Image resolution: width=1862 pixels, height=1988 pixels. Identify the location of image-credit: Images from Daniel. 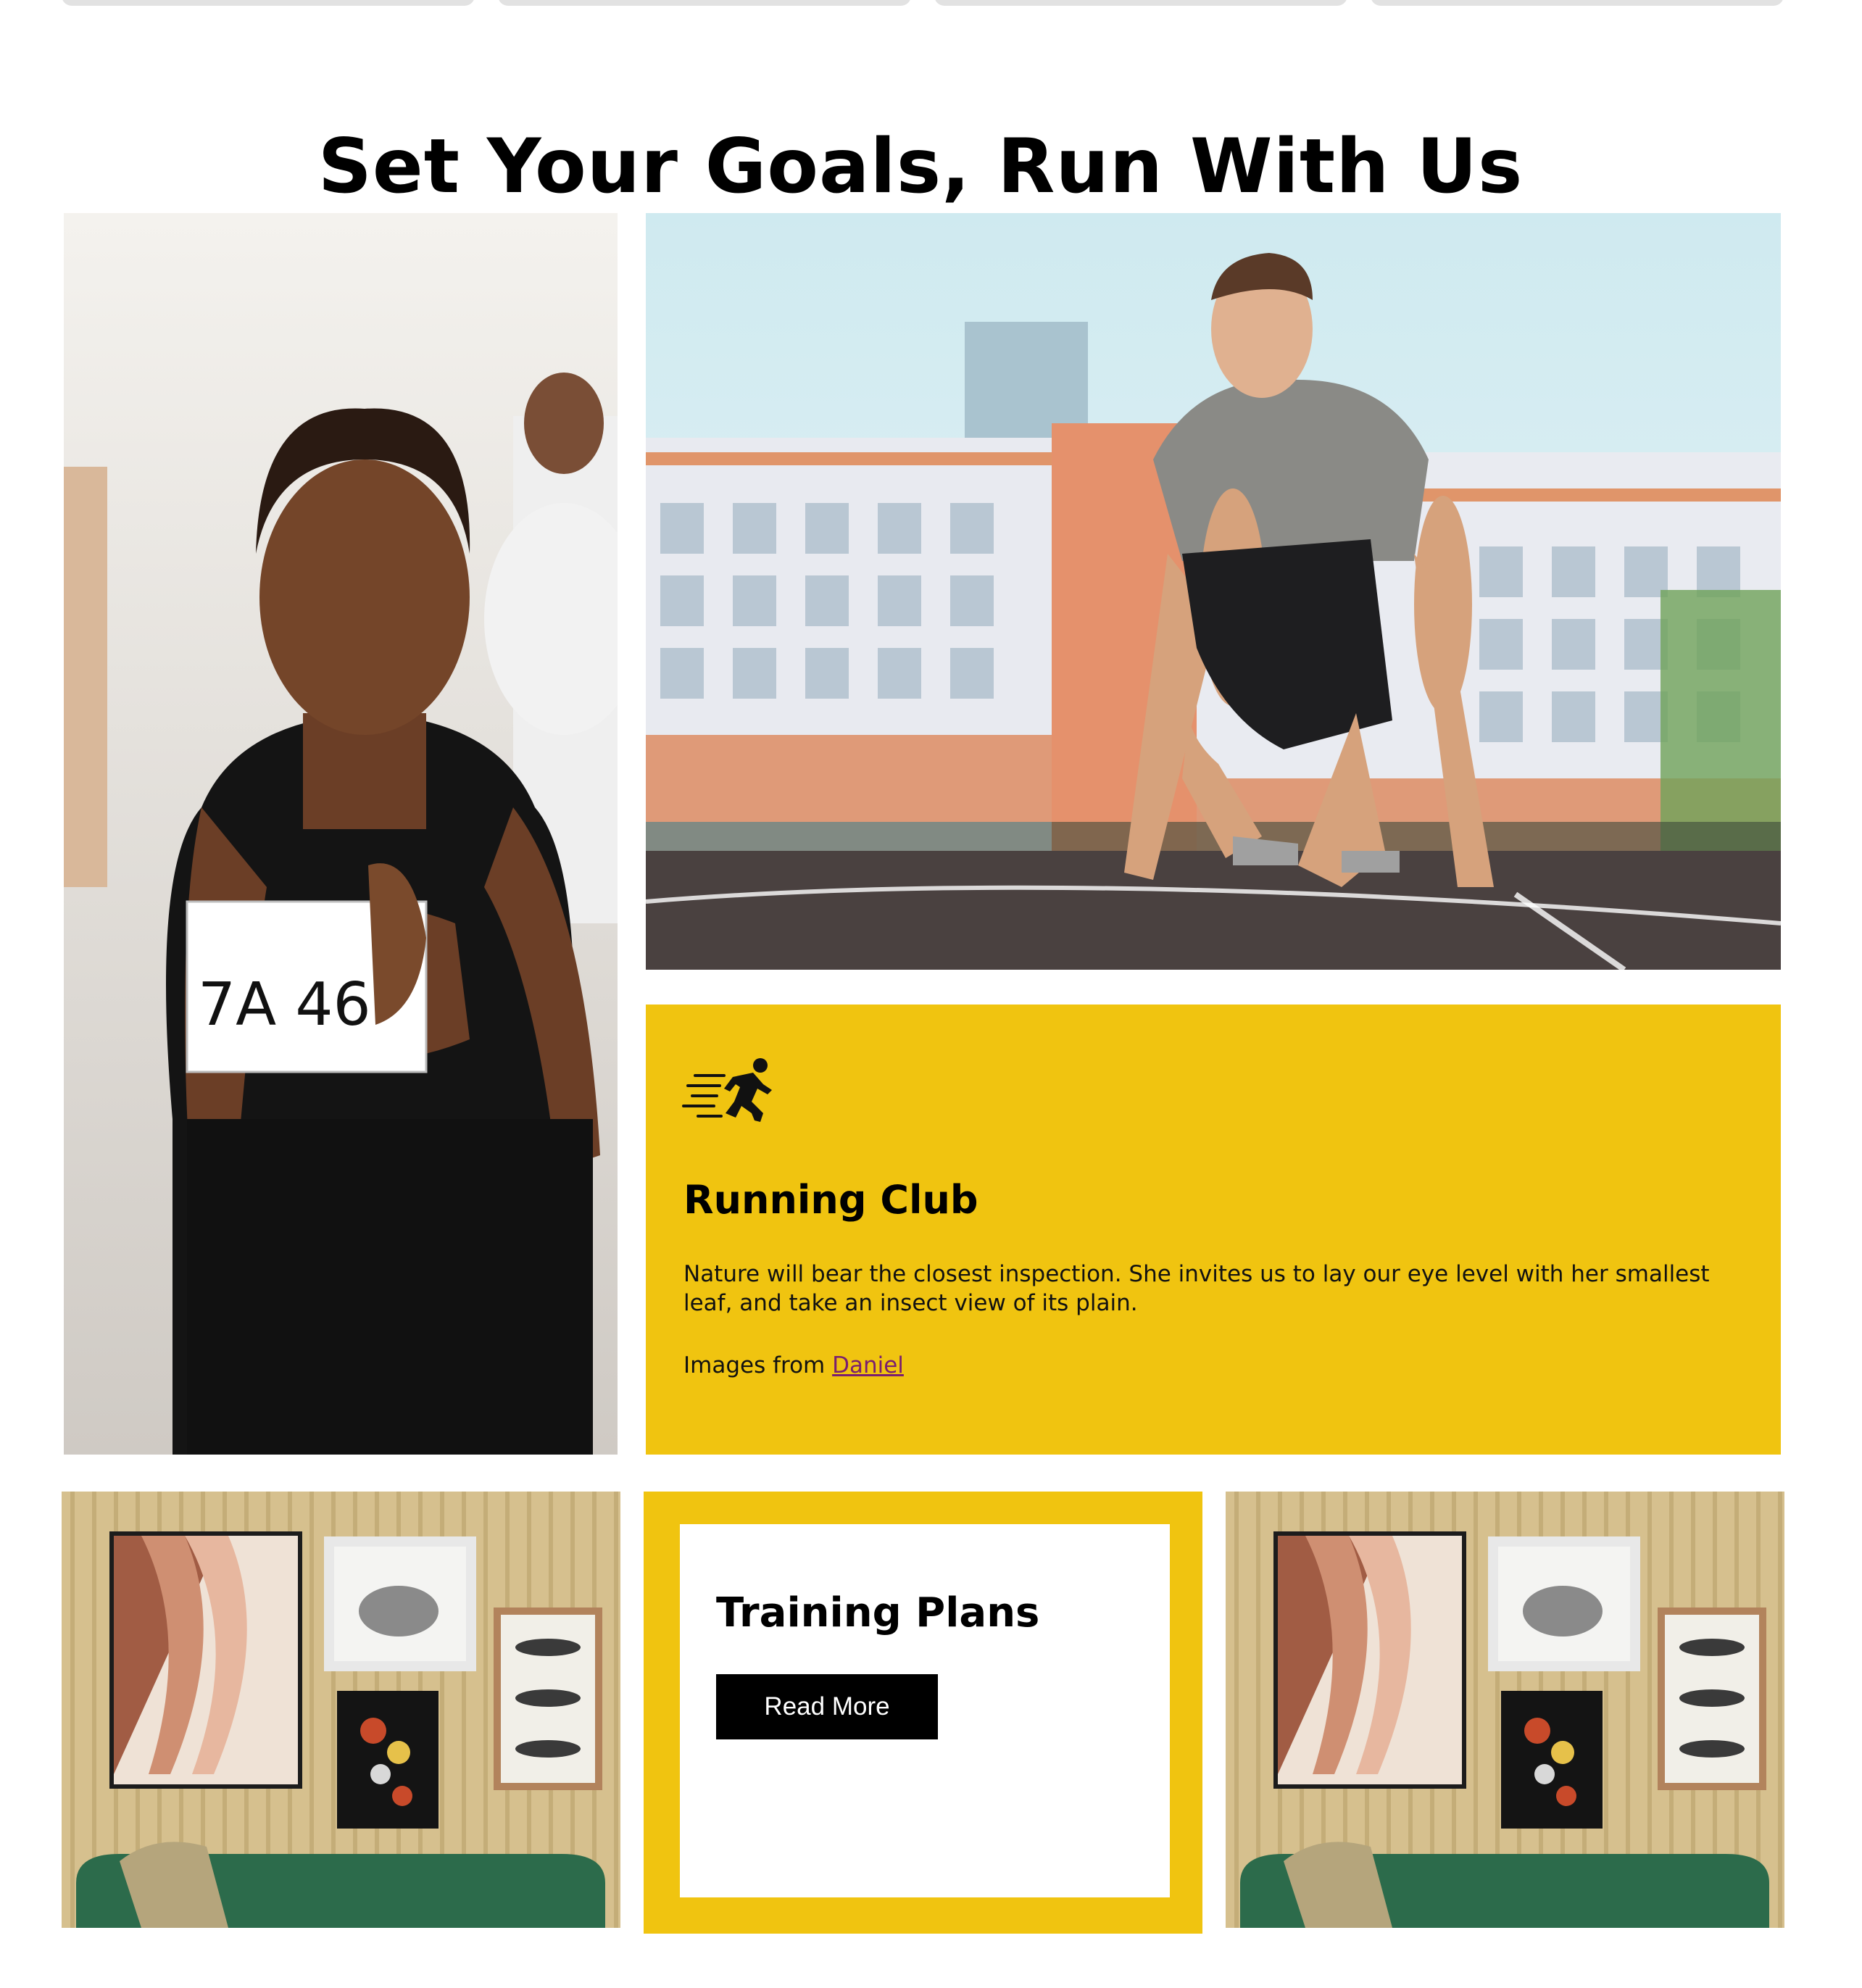
(794, 1365).